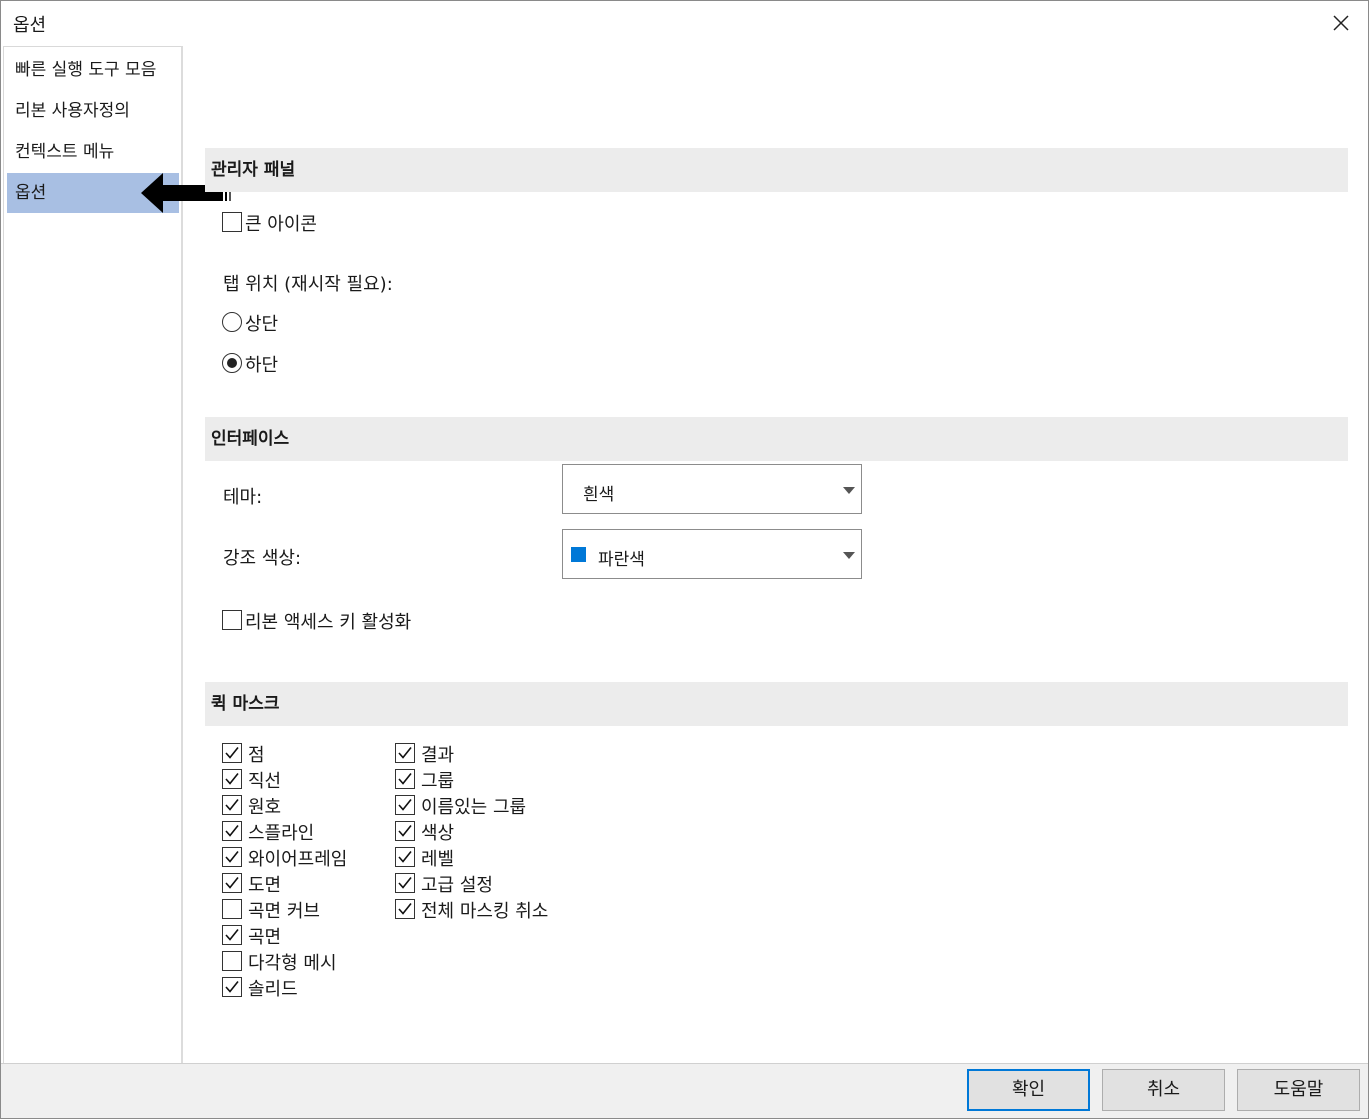 This screenshot has width=1369, height=1119. I want to click on theme-label: 테마:, so click(243, 497).